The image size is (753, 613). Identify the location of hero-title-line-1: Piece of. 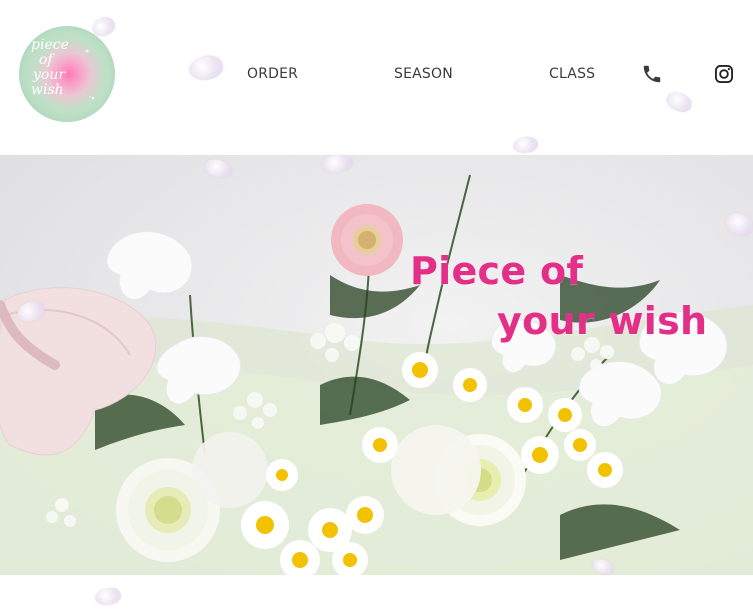
(497, 271).